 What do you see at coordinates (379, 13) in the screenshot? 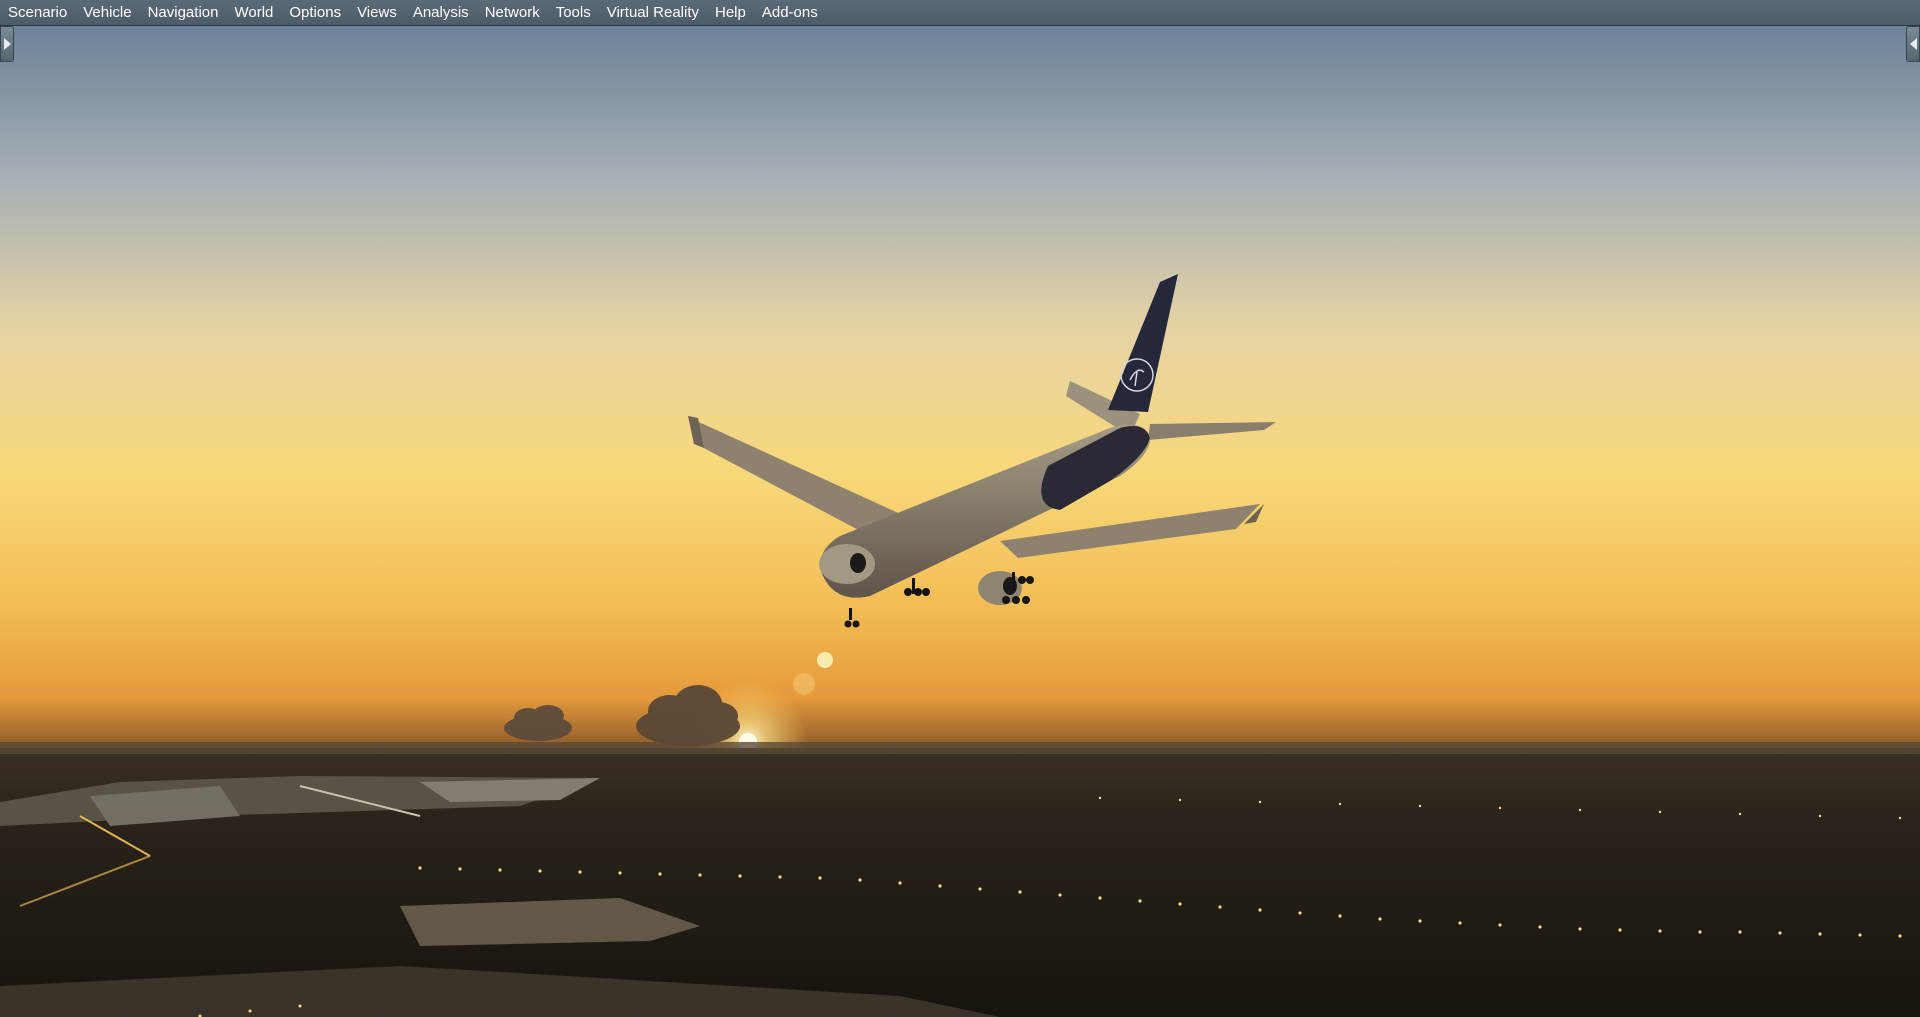
I see `menu-views: Views` at bounding box center [379, 13].